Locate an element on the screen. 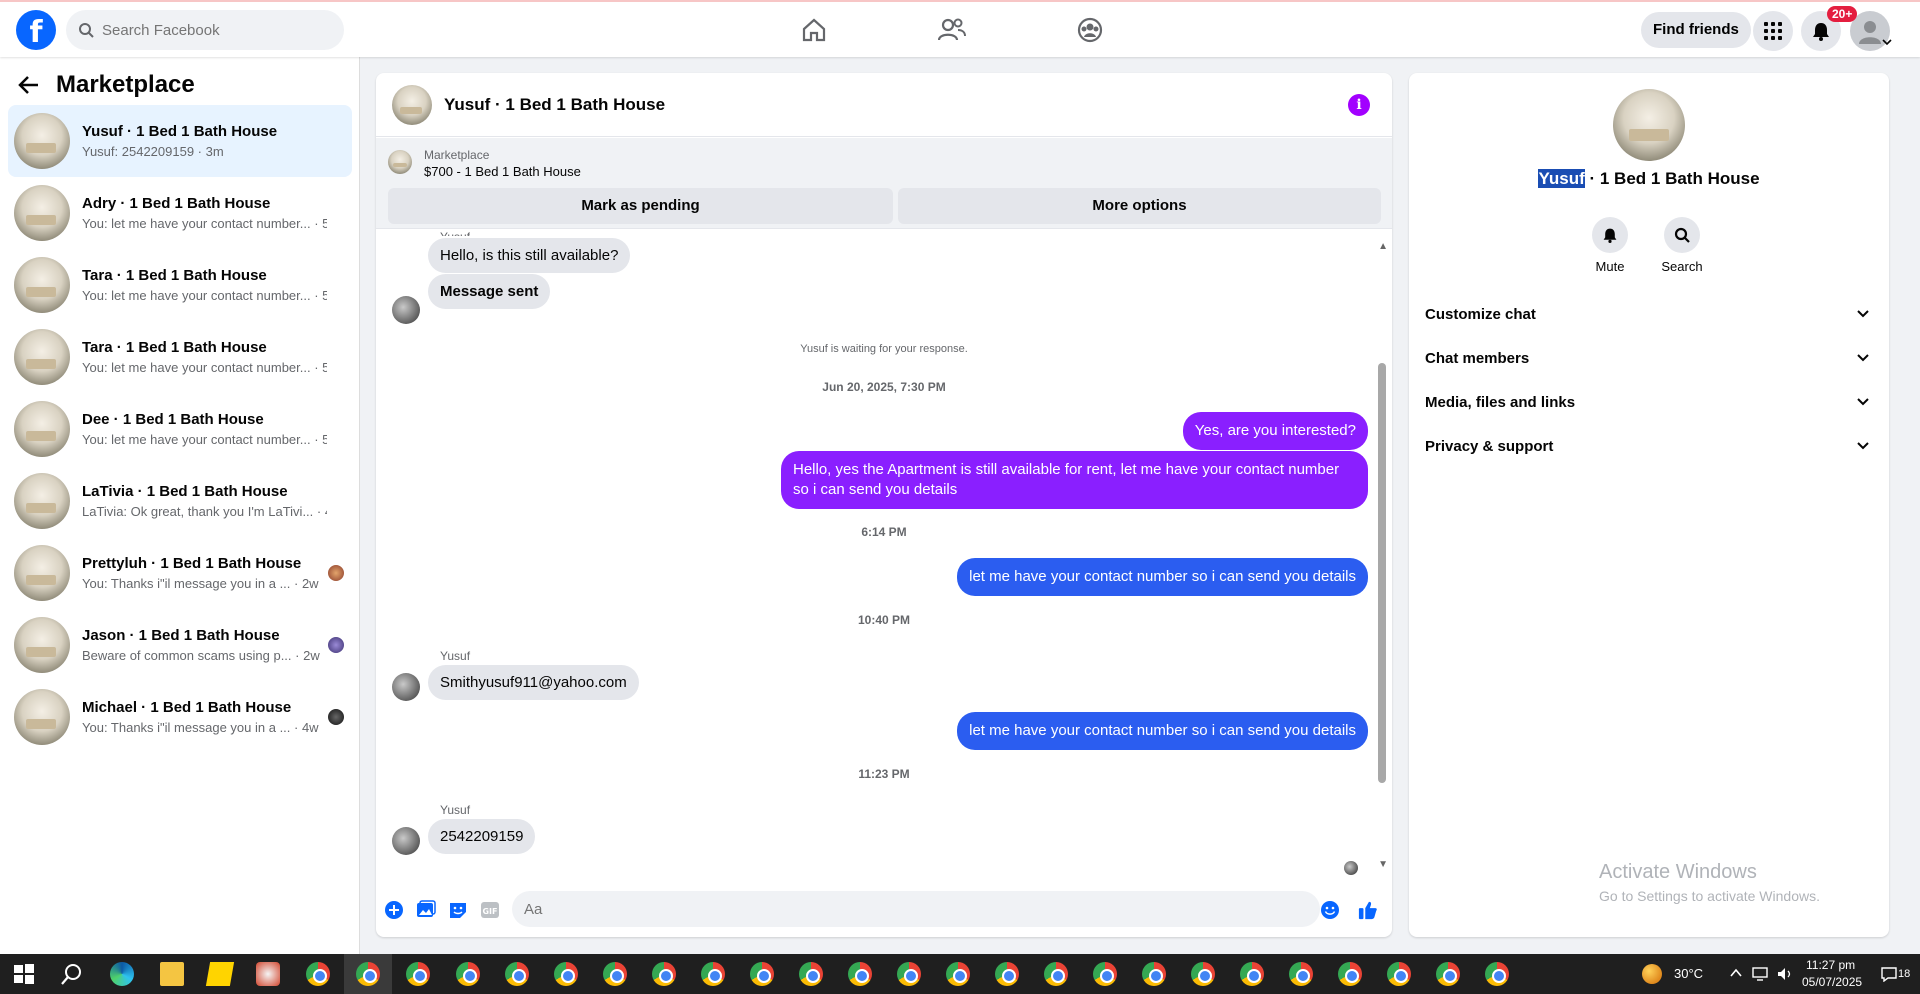 The width and height of the screenshot is (1920, 994). find-friends-button: Find friends is located at coordinates (1696, 30).